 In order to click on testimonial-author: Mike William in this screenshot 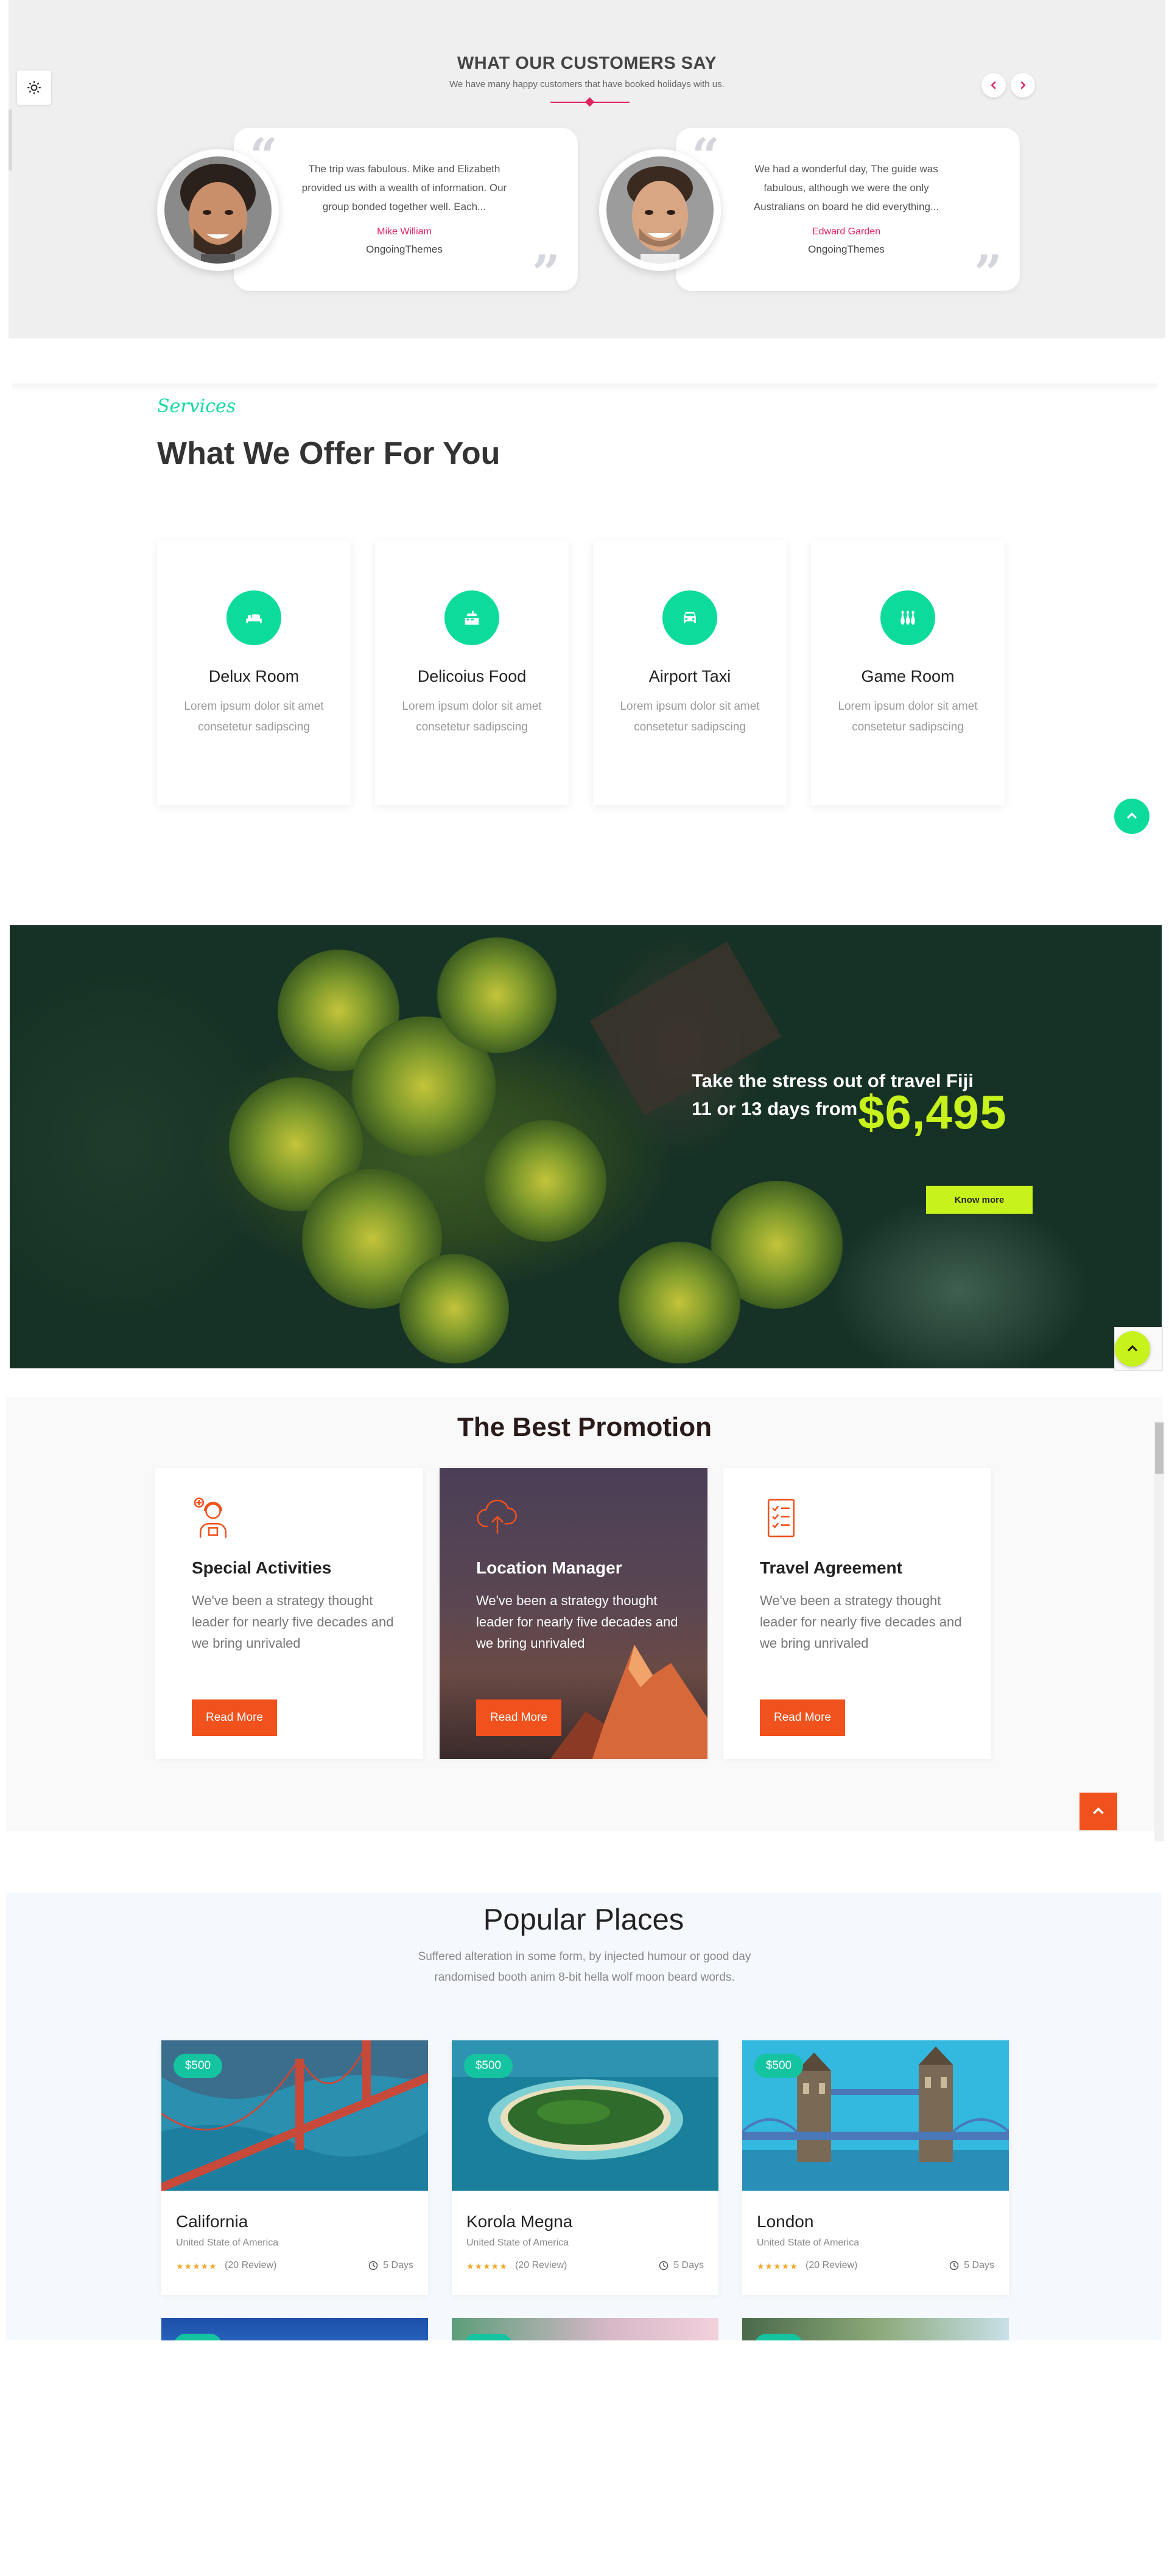, I will do `click(405, 231)`.